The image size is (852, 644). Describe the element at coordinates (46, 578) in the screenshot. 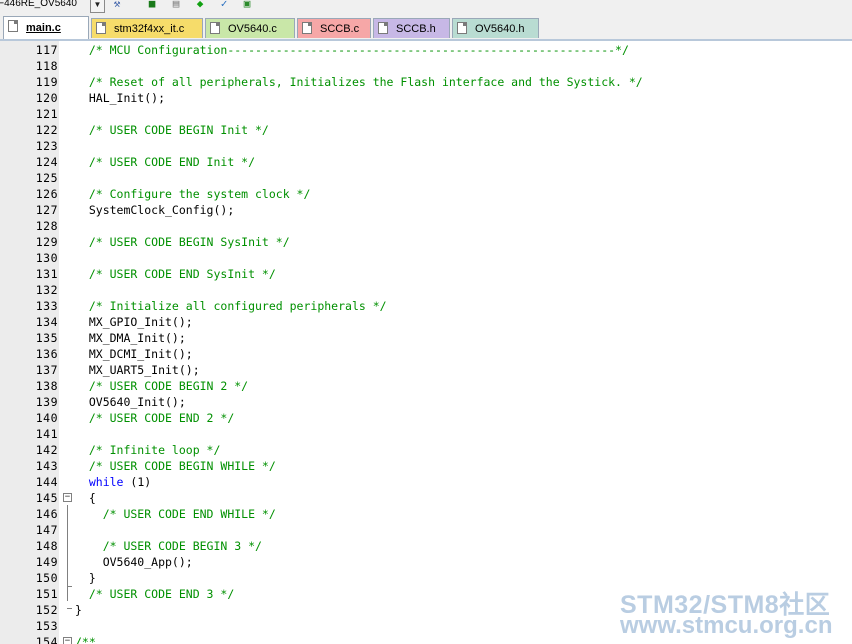

I see `line-number: 150` at that location.